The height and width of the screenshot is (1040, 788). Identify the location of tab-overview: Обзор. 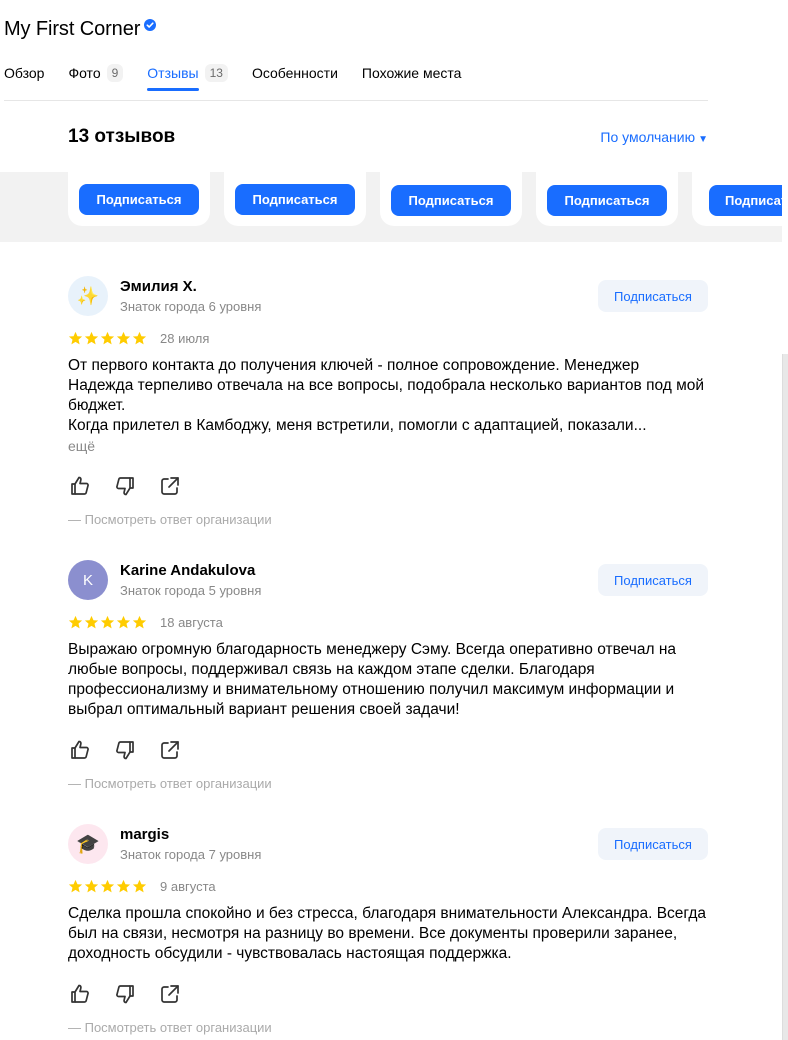
(24, 73).